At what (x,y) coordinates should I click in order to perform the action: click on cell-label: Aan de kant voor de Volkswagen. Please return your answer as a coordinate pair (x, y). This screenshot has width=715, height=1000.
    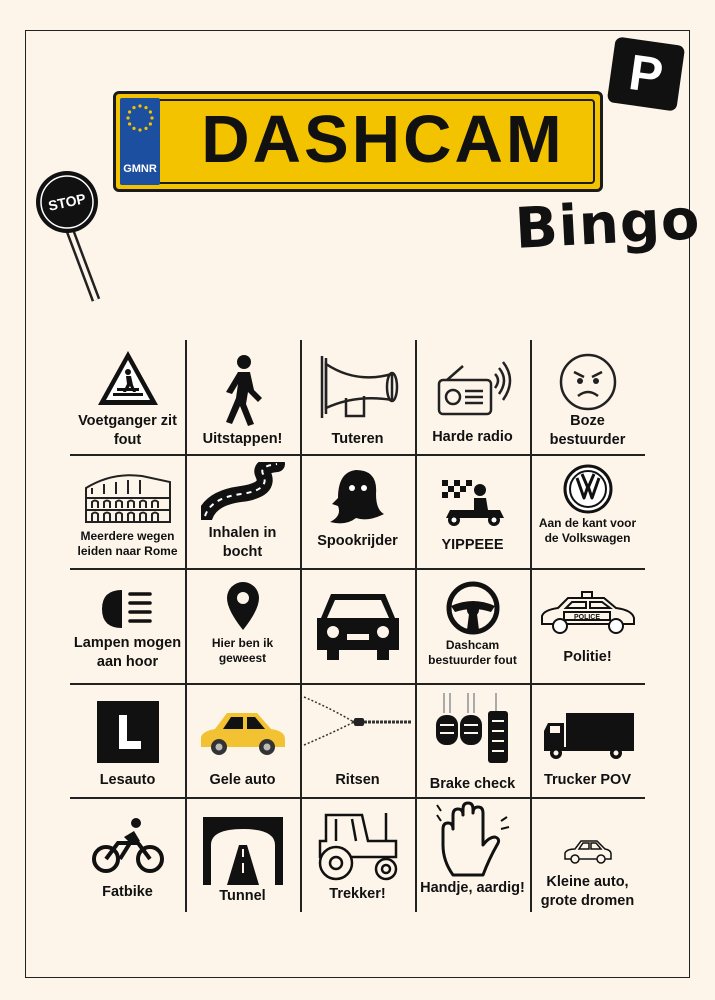
    Looking at the image, I should click on (587, 530).